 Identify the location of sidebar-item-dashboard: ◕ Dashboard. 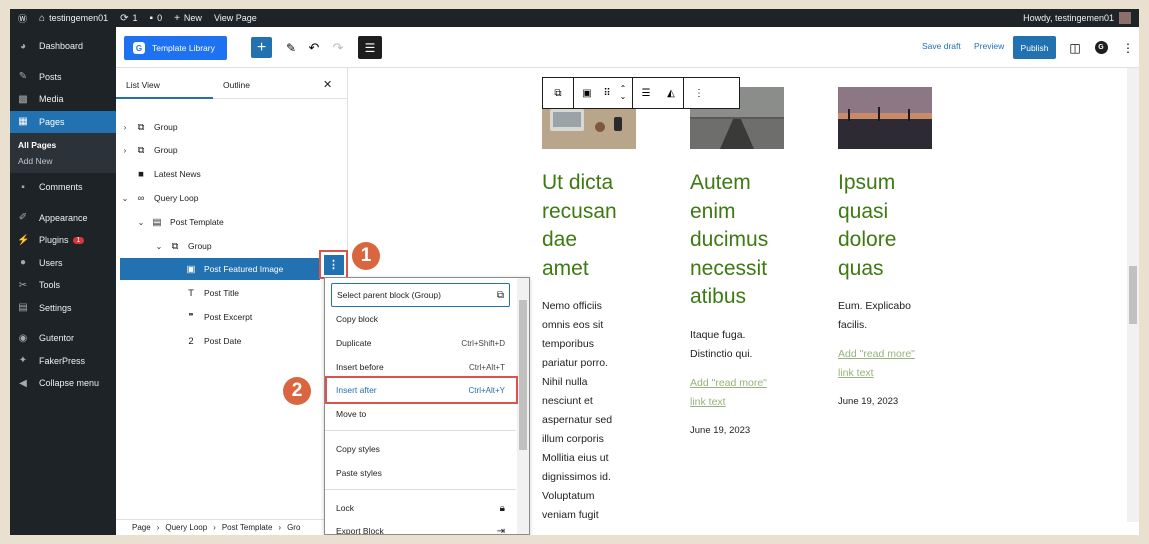
(63, 46).